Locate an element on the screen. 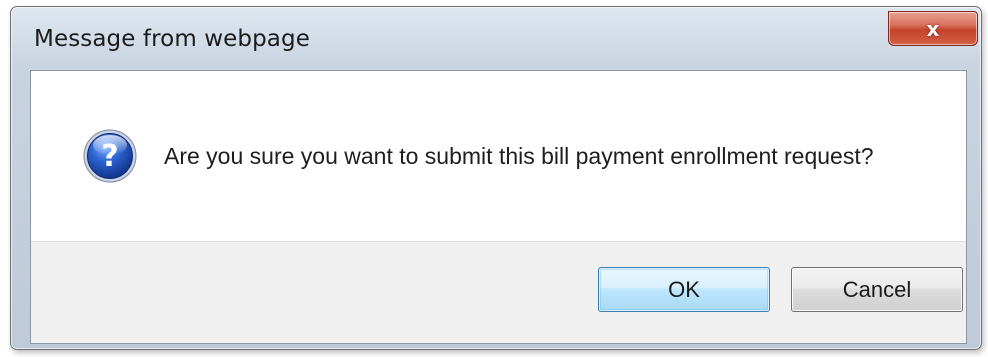  cancel-button: Cancel is located at coordinates (877, 289).